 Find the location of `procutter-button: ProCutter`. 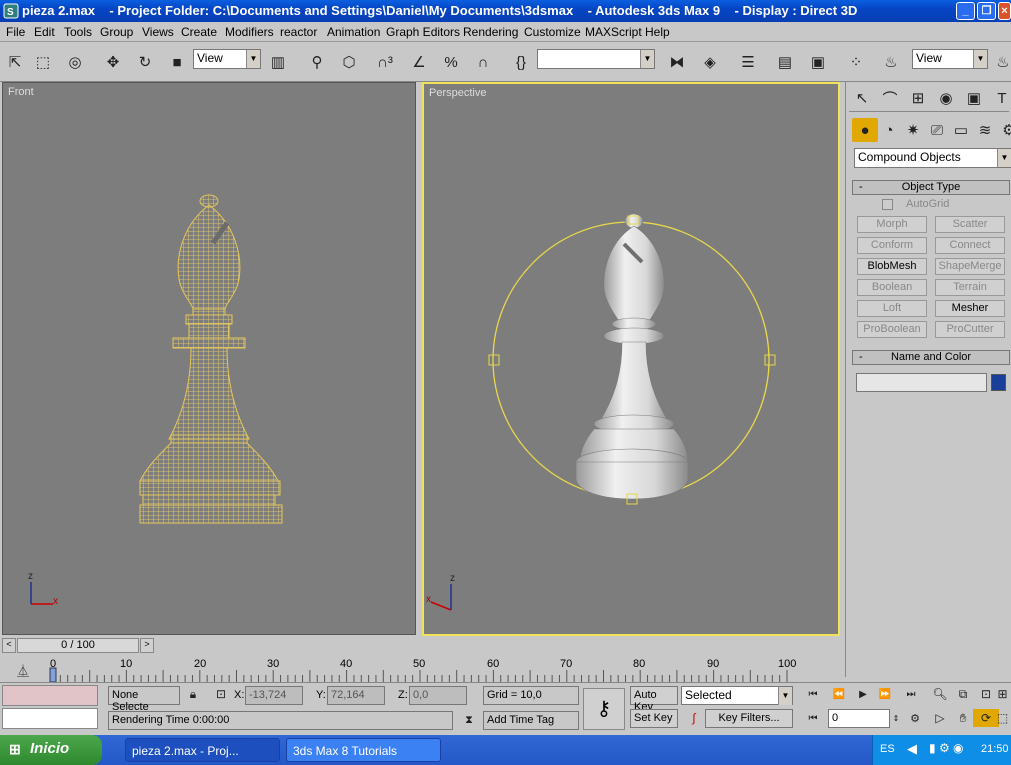

procutter-button: ProCutter is located at coordinates (970, 329).